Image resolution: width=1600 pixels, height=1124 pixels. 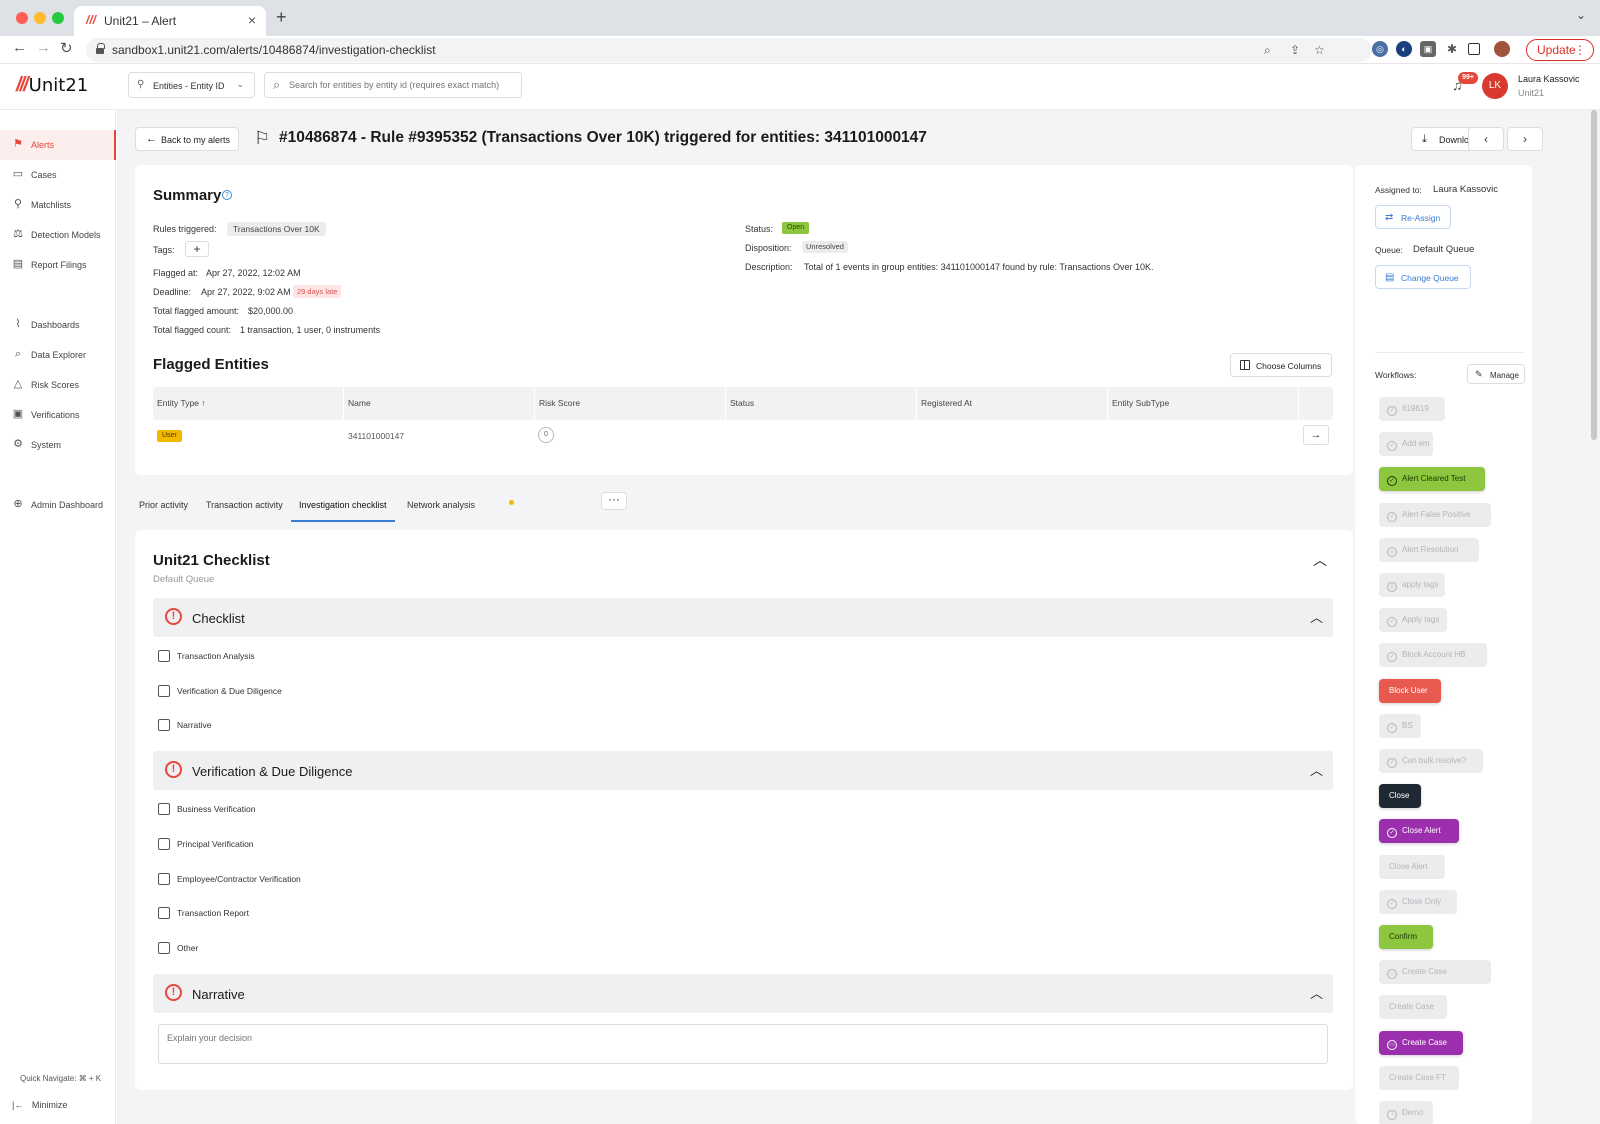 I want to click on window-minimize-button, so click(x=40, y=18).